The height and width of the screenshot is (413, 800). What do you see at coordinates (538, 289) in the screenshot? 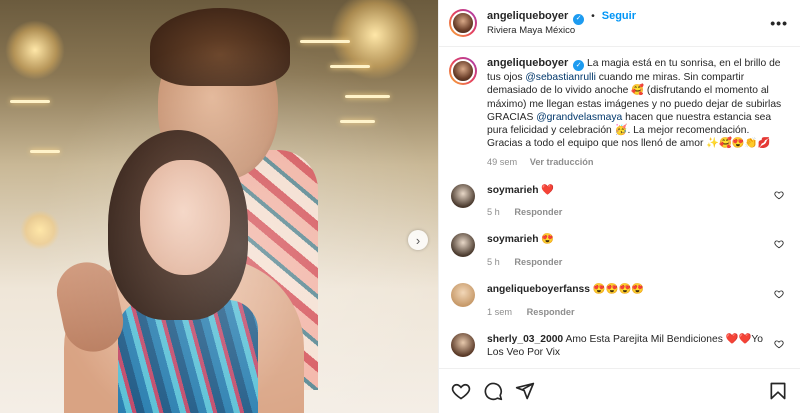
I see `comment-username: angeliqueboyerfanss` at bounding box center [538, 289].